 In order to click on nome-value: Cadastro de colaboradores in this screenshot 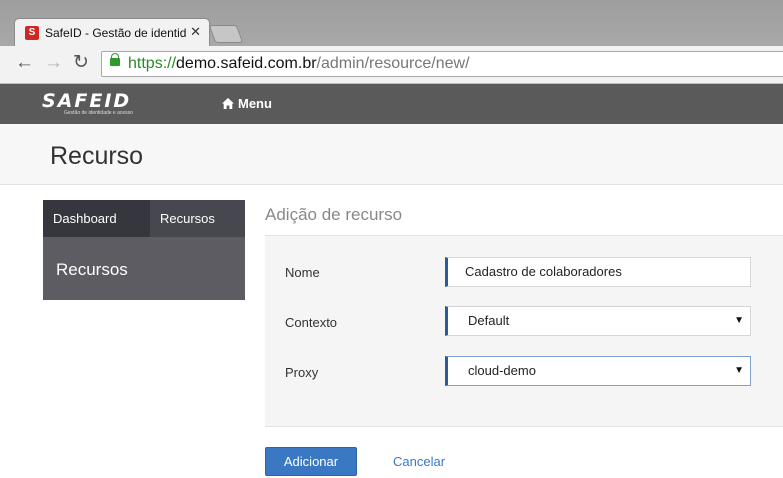, I will do `click(543, 271)`.